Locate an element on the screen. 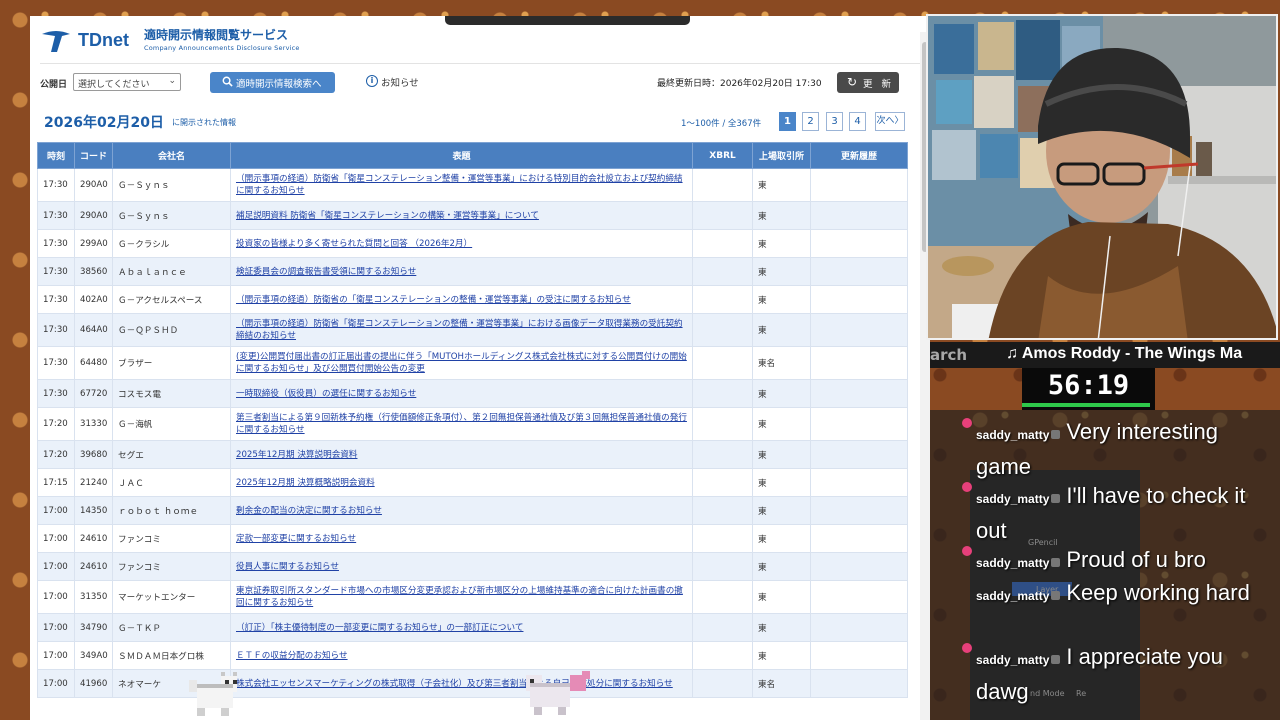  chat-message: saddy_matty Proud of u bro is located at coordinates (1126, 561).